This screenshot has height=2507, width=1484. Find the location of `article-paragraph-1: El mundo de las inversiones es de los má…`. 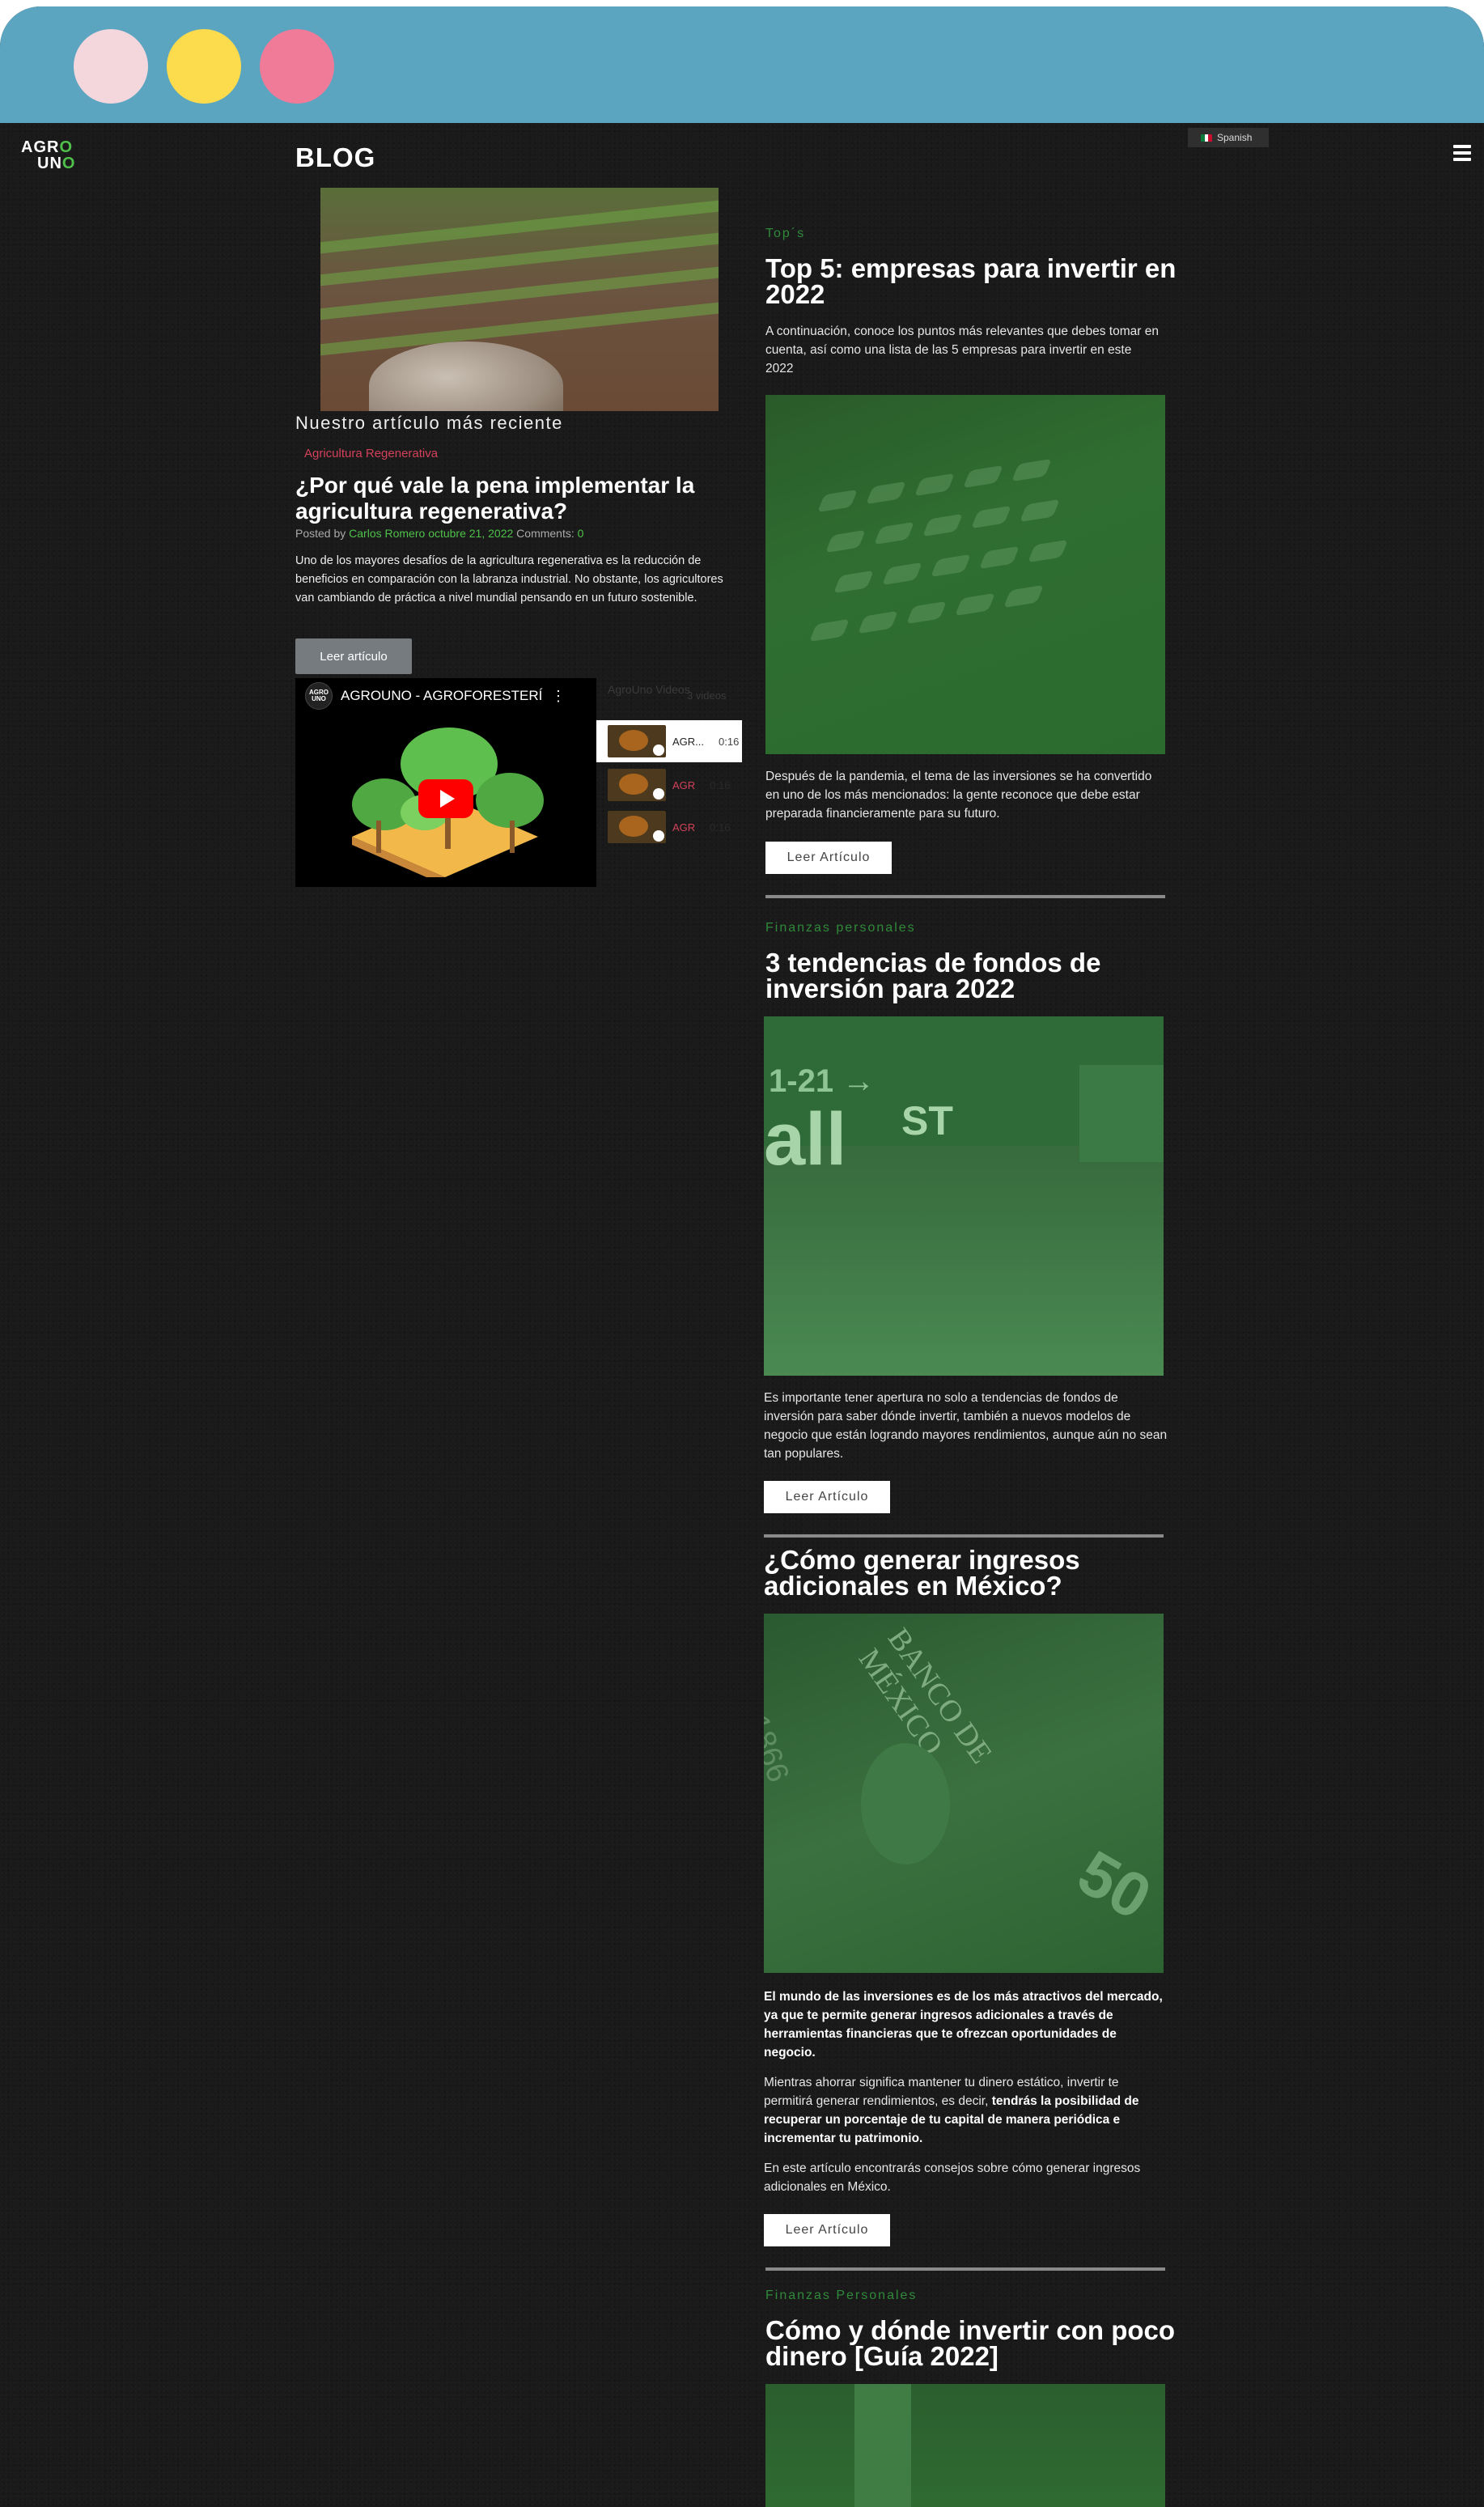

article-paragraph-1: El mundo de las inversiones es de los má… is located at coordinates (964, 2024).